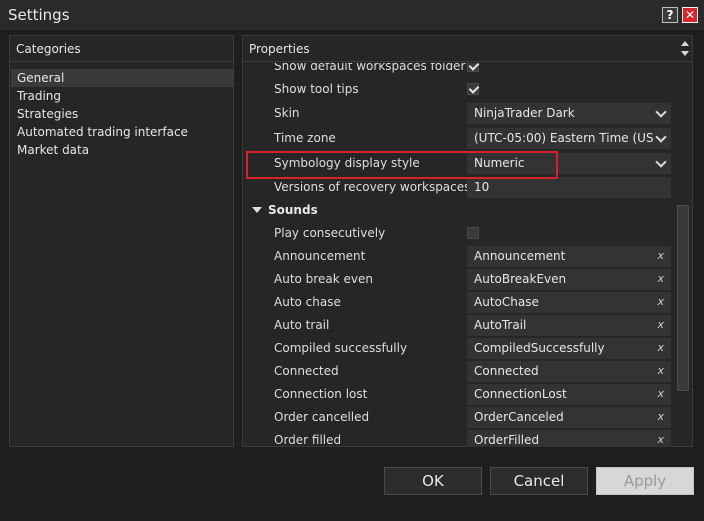  Describe the element at coordinates (539, 348) in the screenshot. I see `sound-value: CompiledSuccessfully` at that location.